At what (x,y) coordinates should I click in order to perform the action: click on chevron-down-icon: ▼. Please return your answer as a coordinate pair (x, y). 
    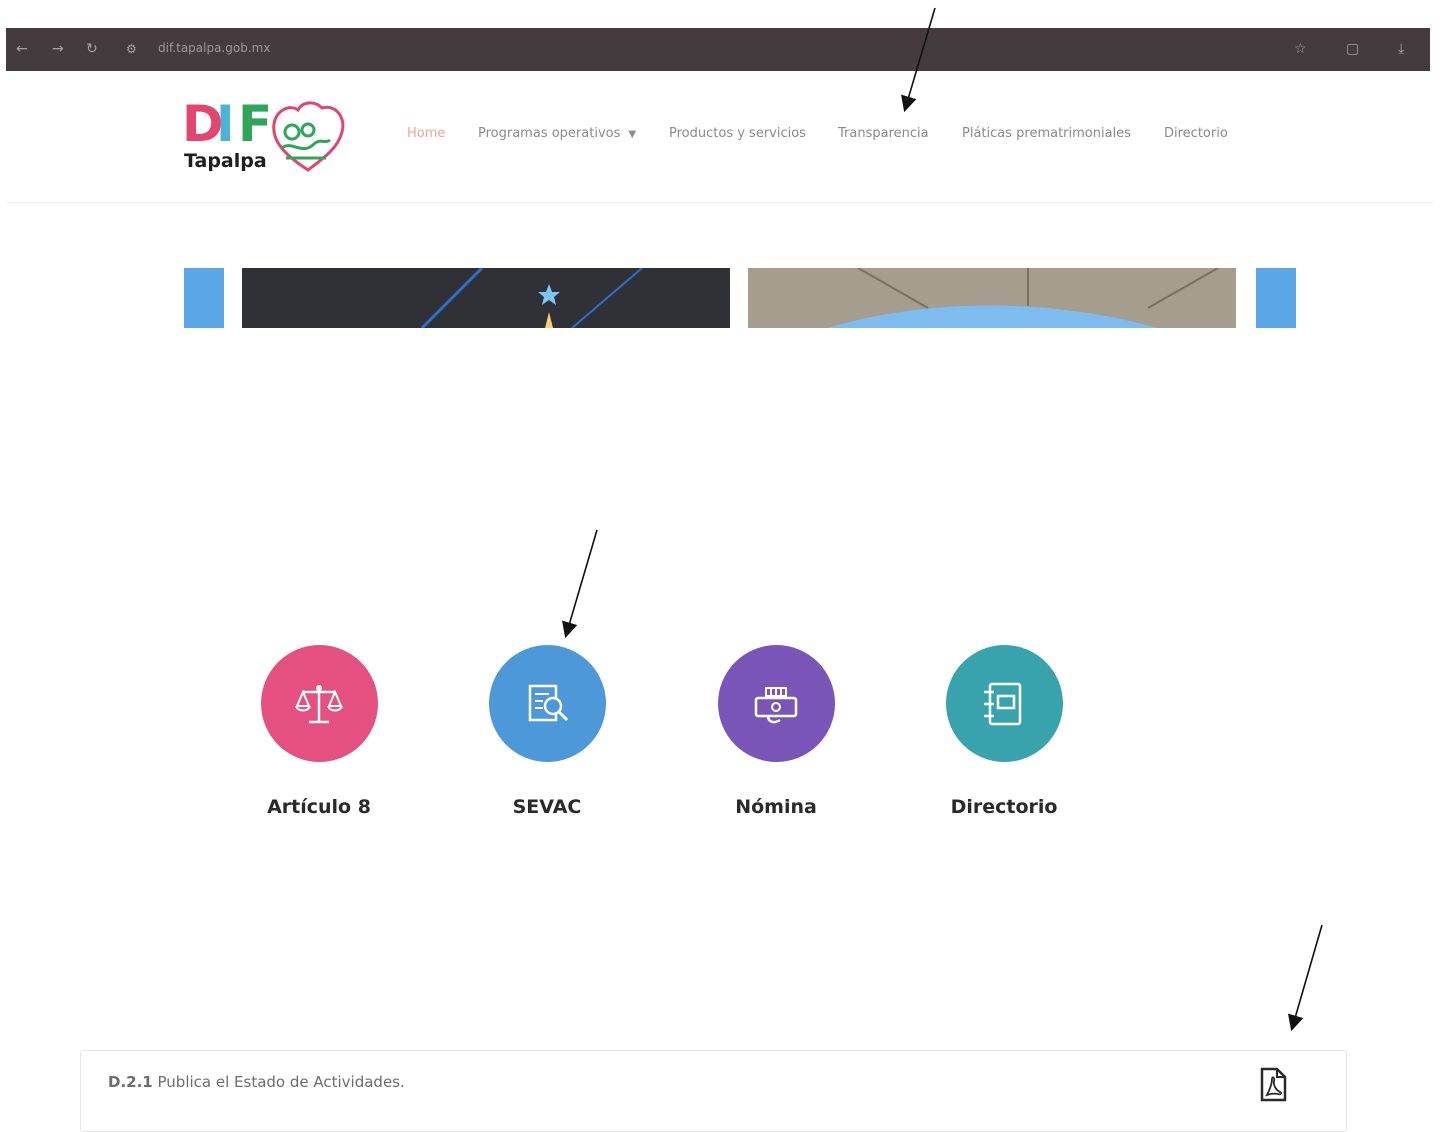
    Looking at the image, I should click on (632, 134).